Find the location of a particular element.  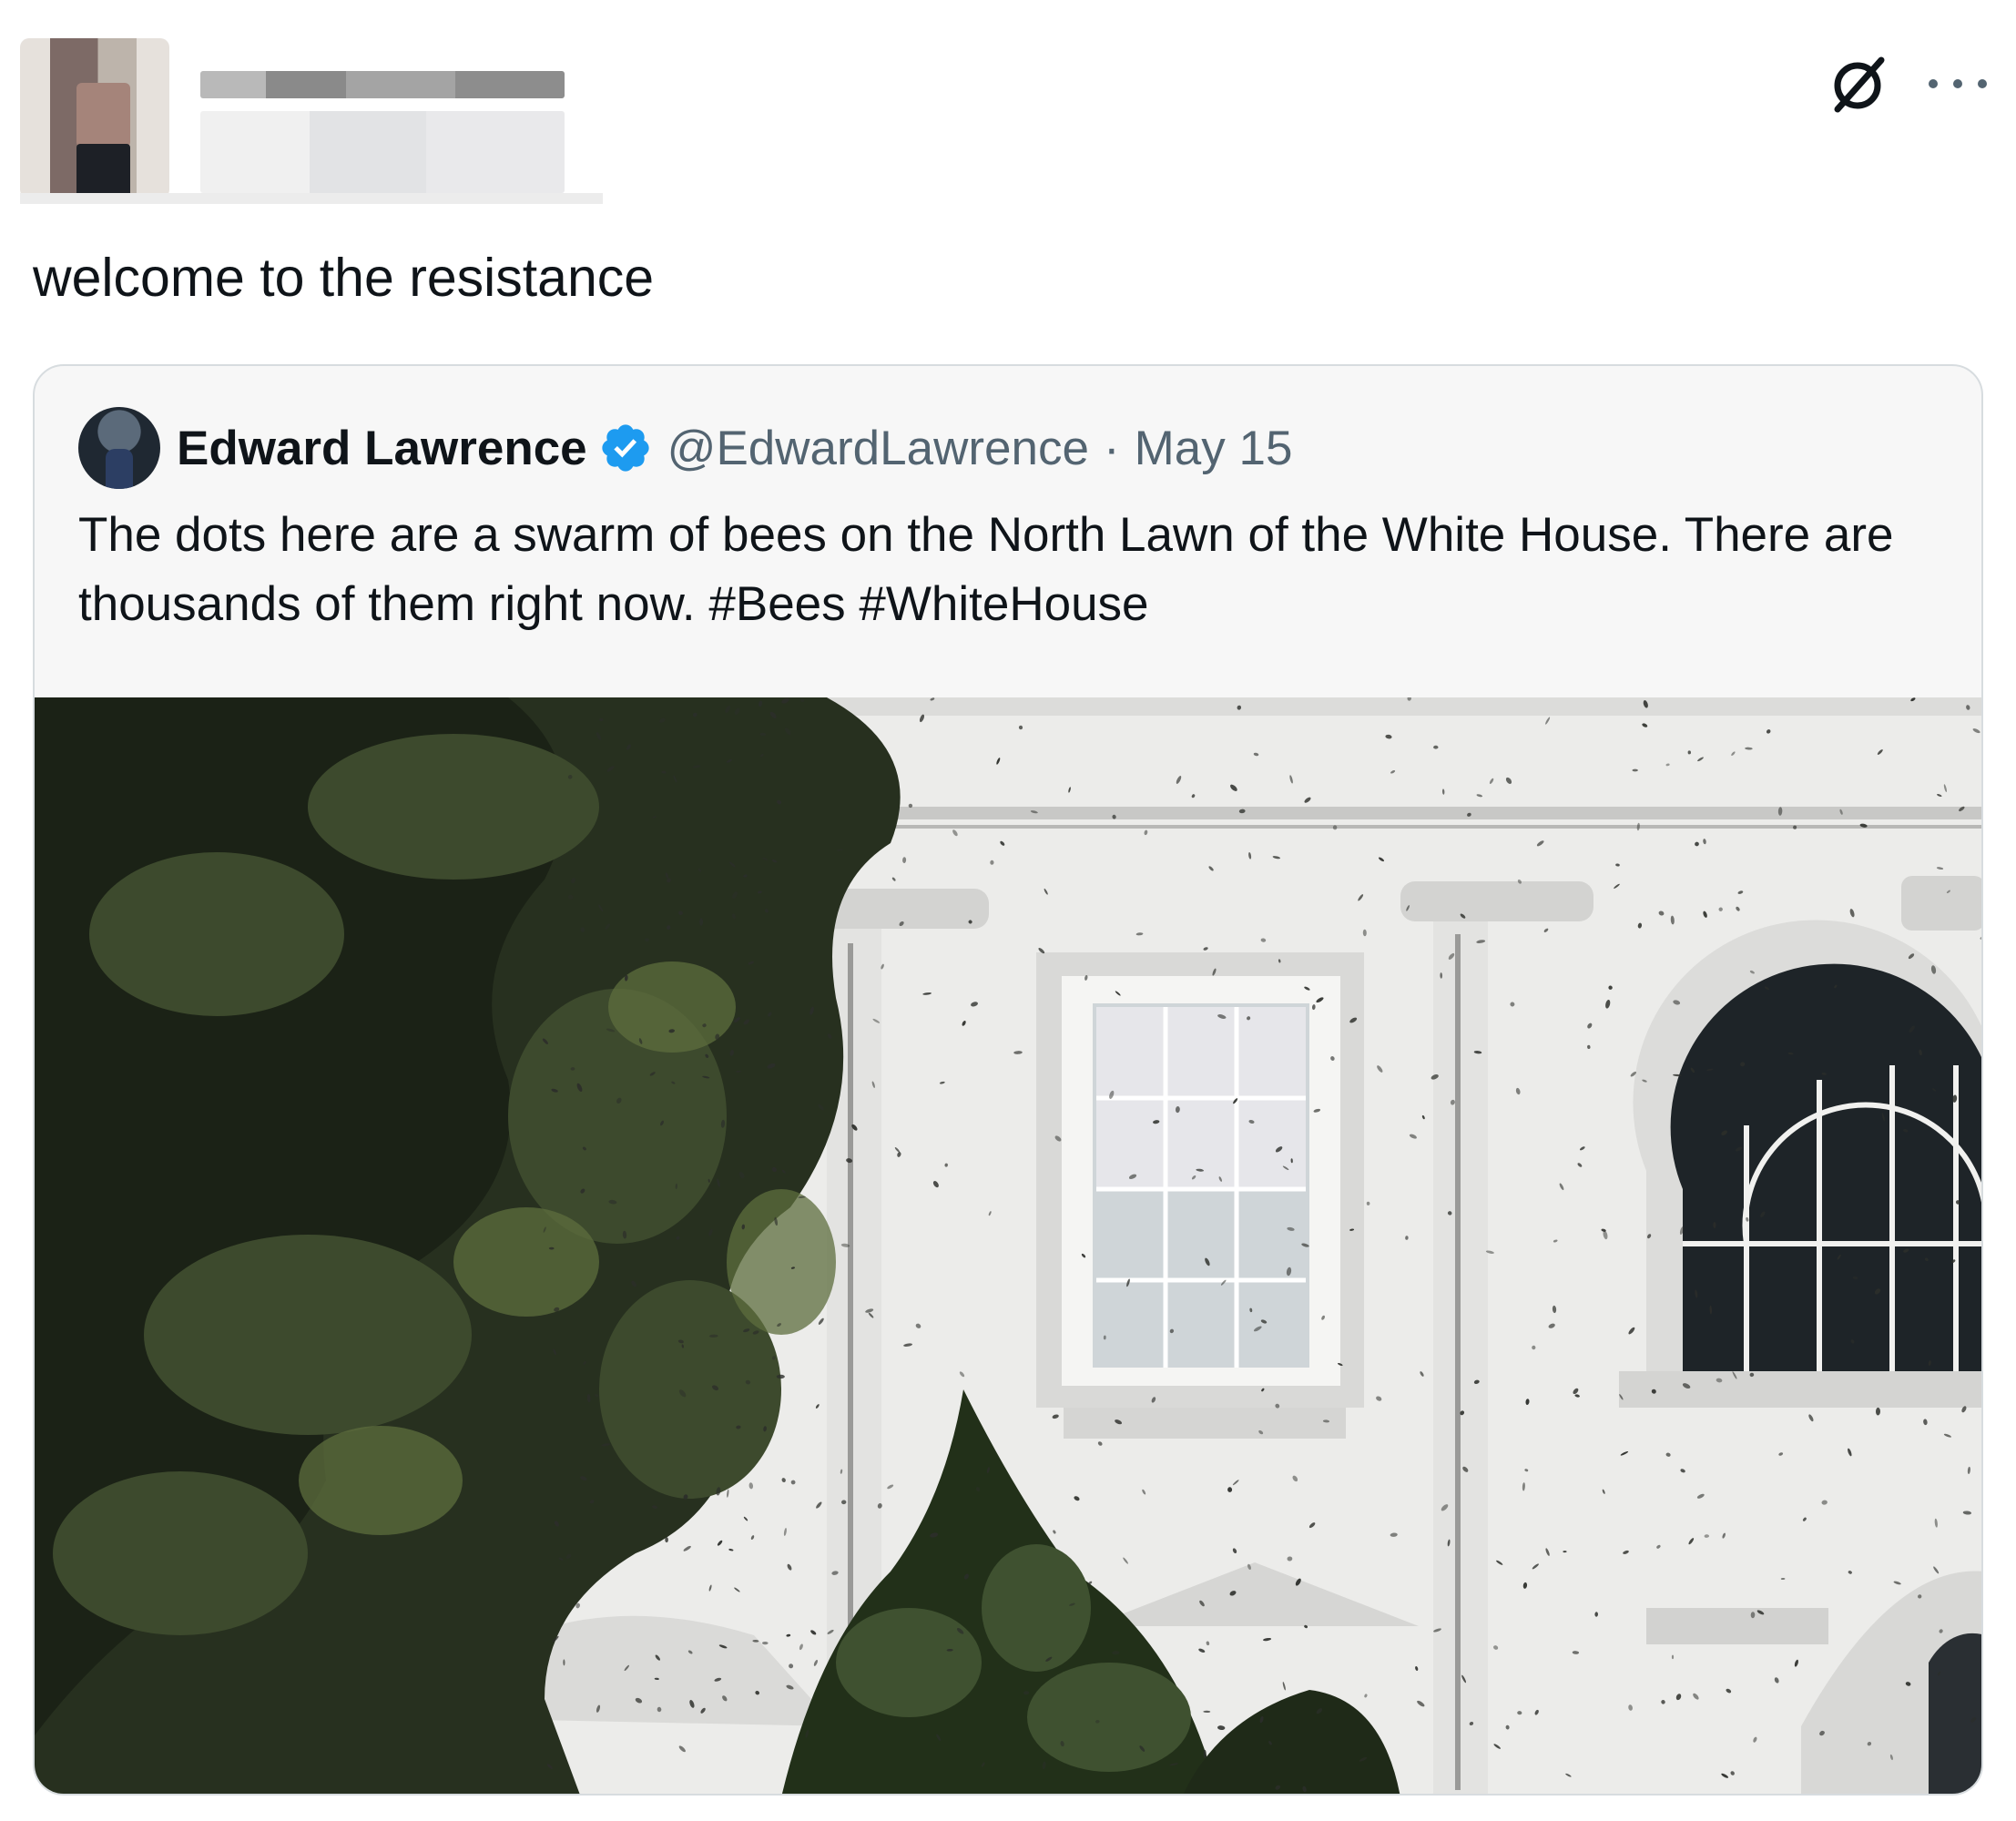

quoted-tweet-date: May 15 is located at coordinates (1214, 448).